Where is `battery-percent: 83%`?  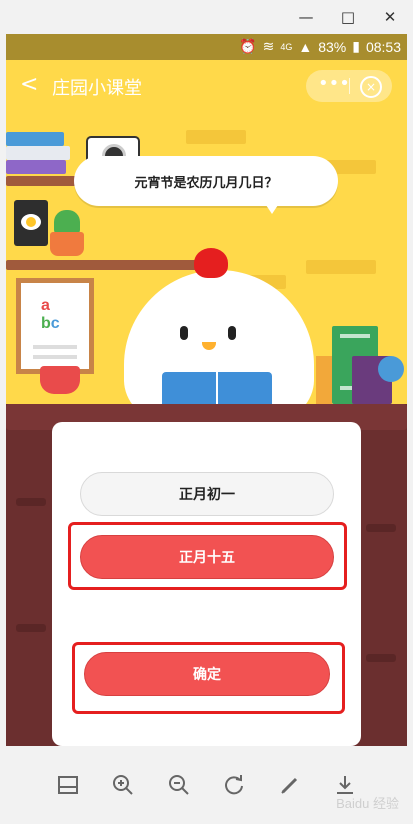 battery-percent: 83% is located at coordinates (332, 46).